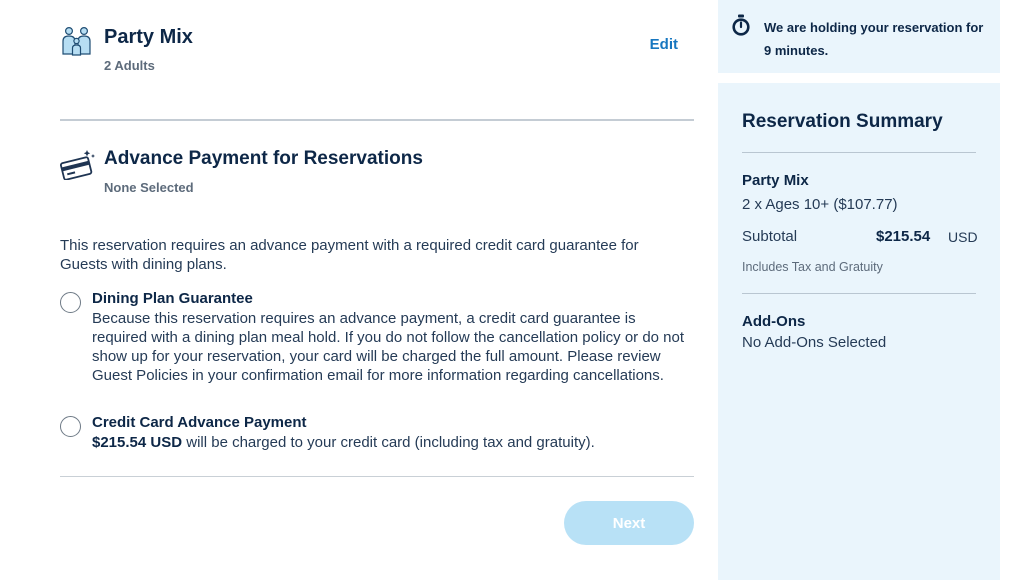 The width and height of the screenshot is (1015, 580). What do you see at coordinates (664, 44) in the screenshot?
I see `edit-party-link: Edit` at bounding box center [664, 44].